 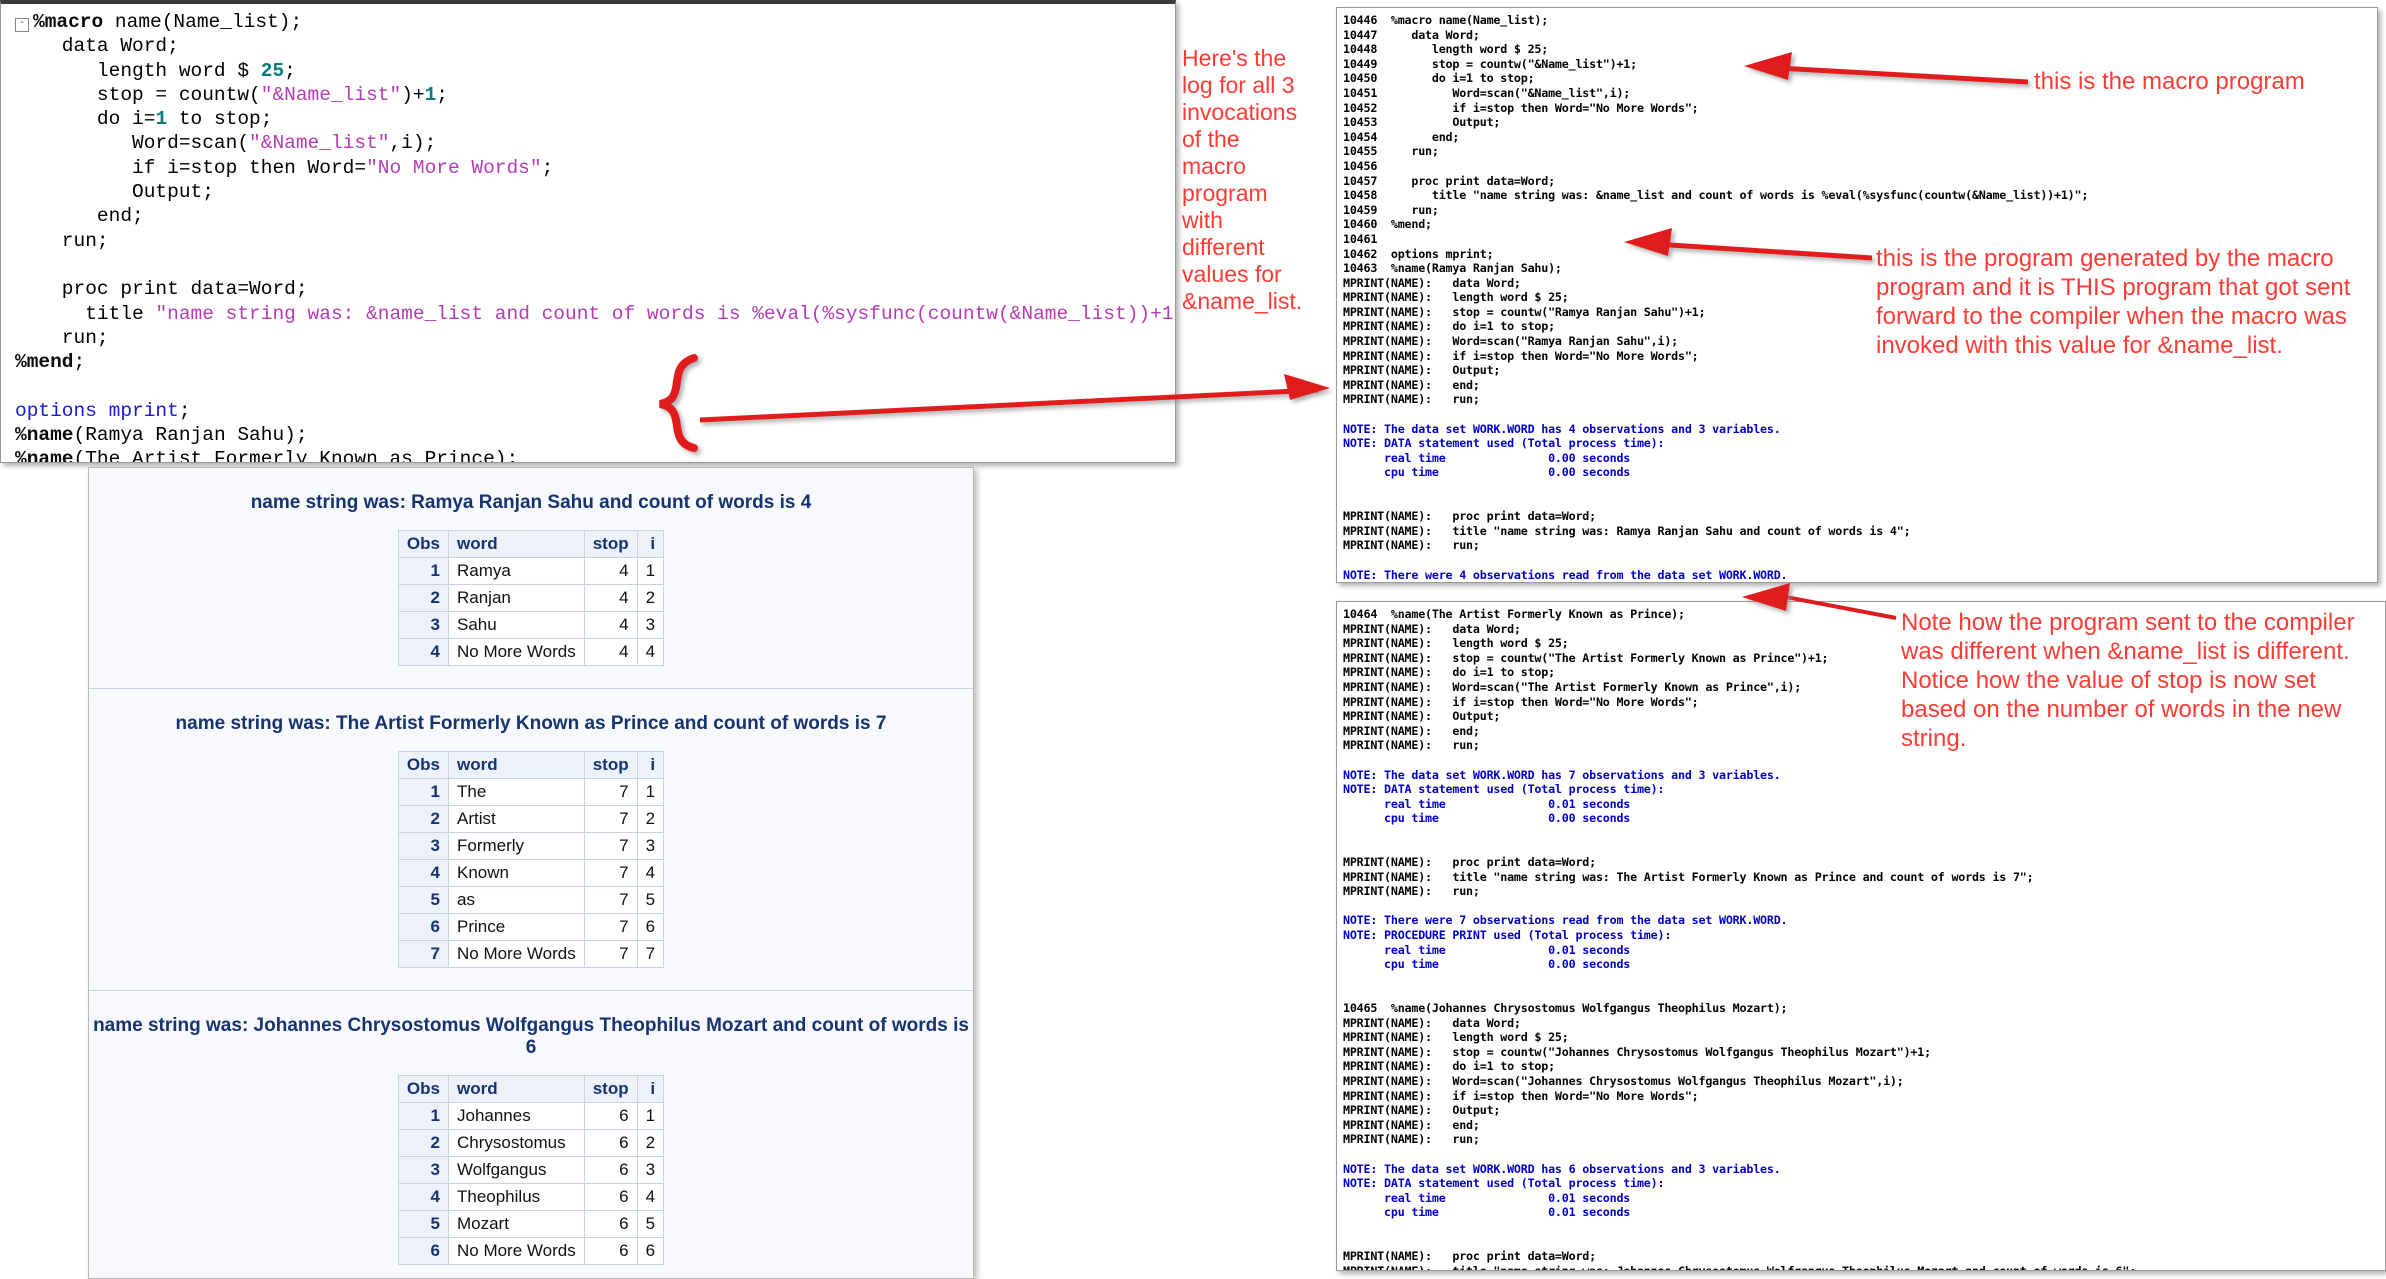 I want to click on table-row: 2 Artist 7 2, so click(x=531, y=819).